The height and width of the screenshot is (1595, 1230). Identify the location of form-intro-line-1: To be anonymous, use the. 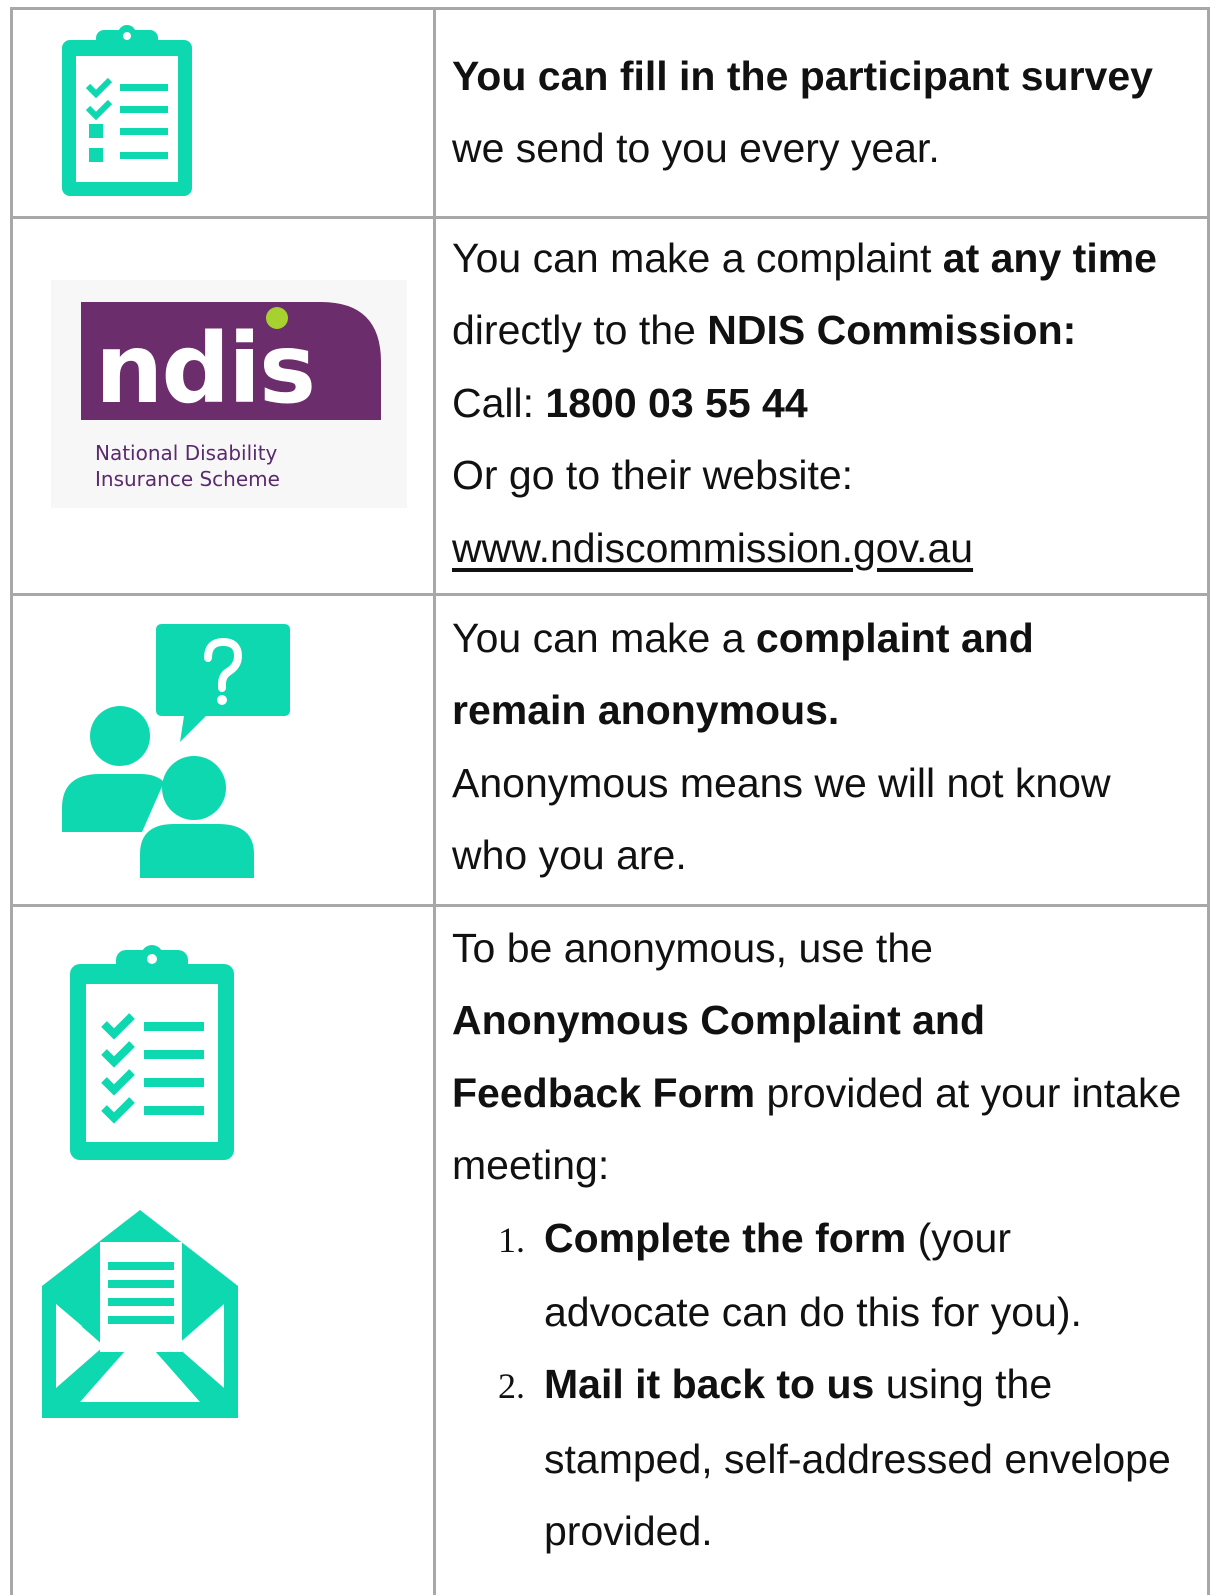
(692, 948).